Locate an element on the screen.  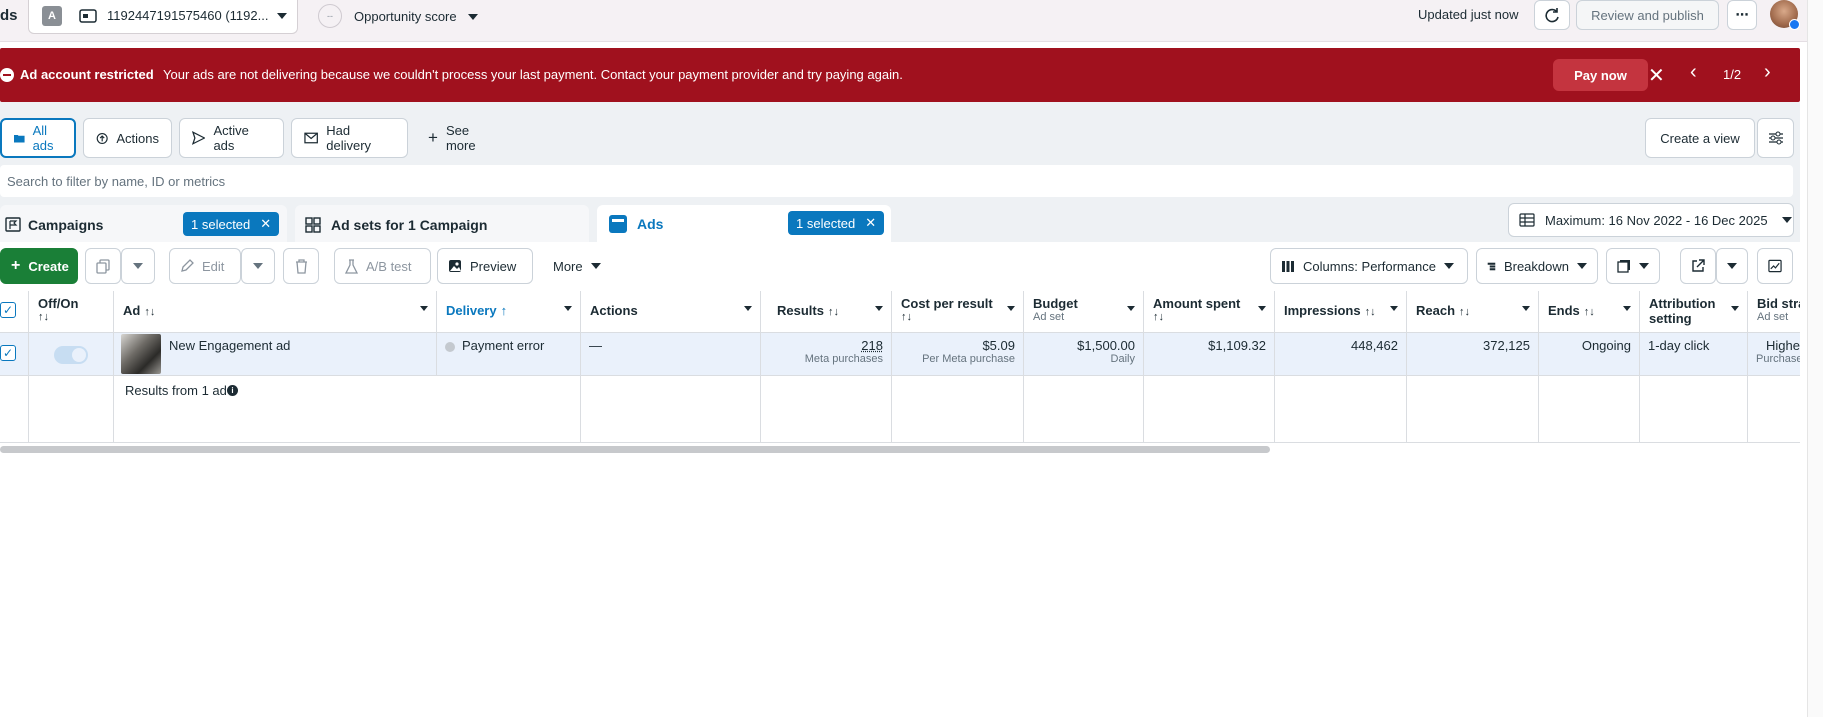
refresh-button is located at coordinates (1552, 15).